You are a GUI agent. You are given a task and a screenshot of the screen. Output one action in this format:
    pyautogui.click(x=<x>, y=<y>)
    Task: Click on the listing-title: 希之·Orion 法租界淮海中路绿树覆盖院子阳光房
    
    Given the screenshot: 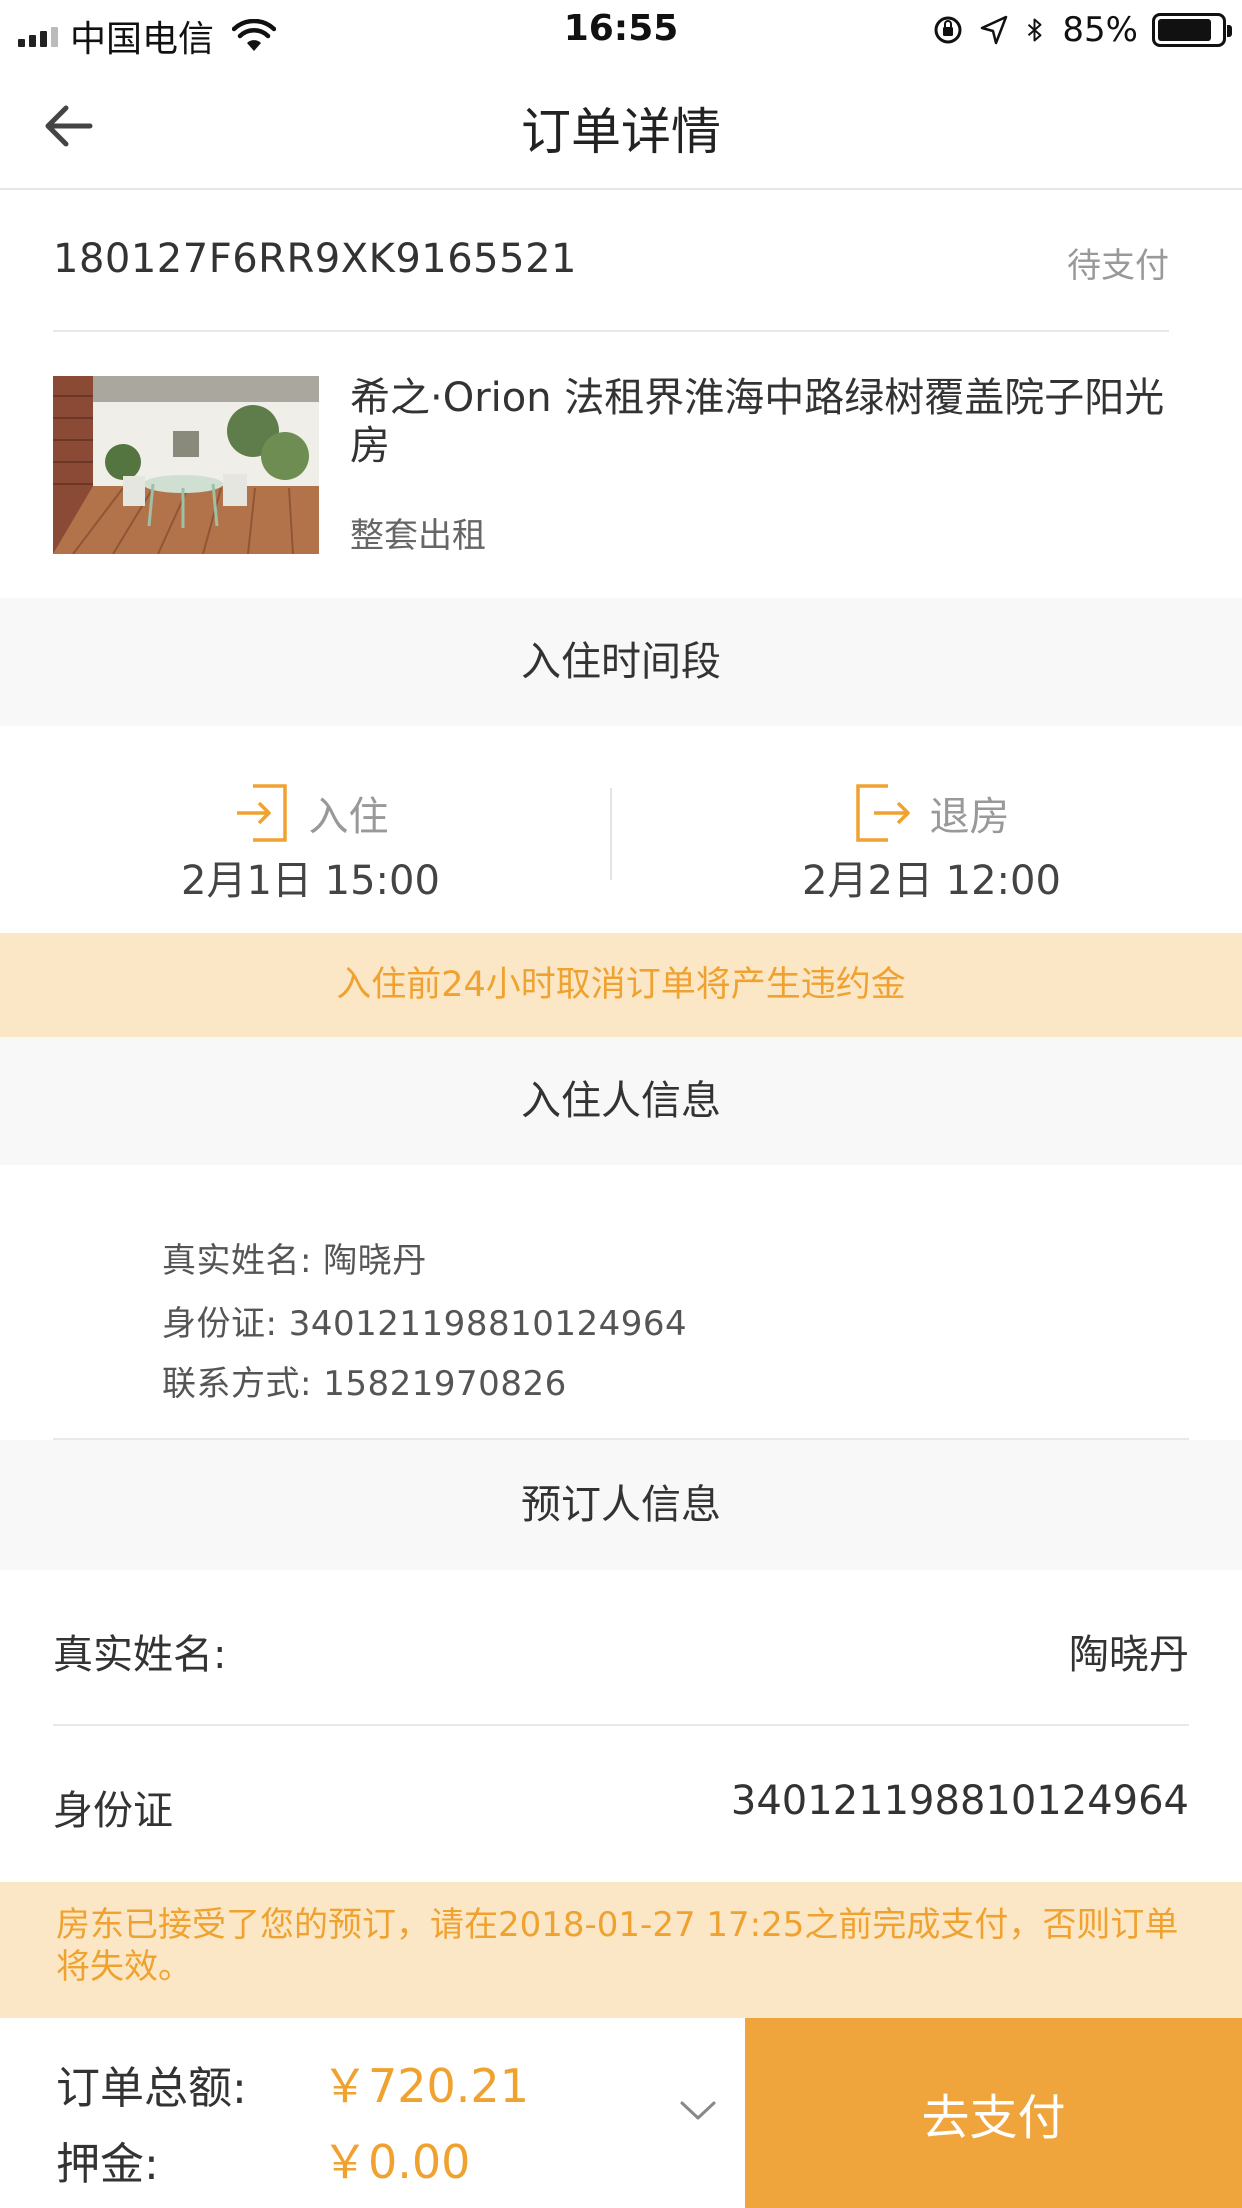 What is the action you would take?
    pyautogui.click(x=757, y=422)
    